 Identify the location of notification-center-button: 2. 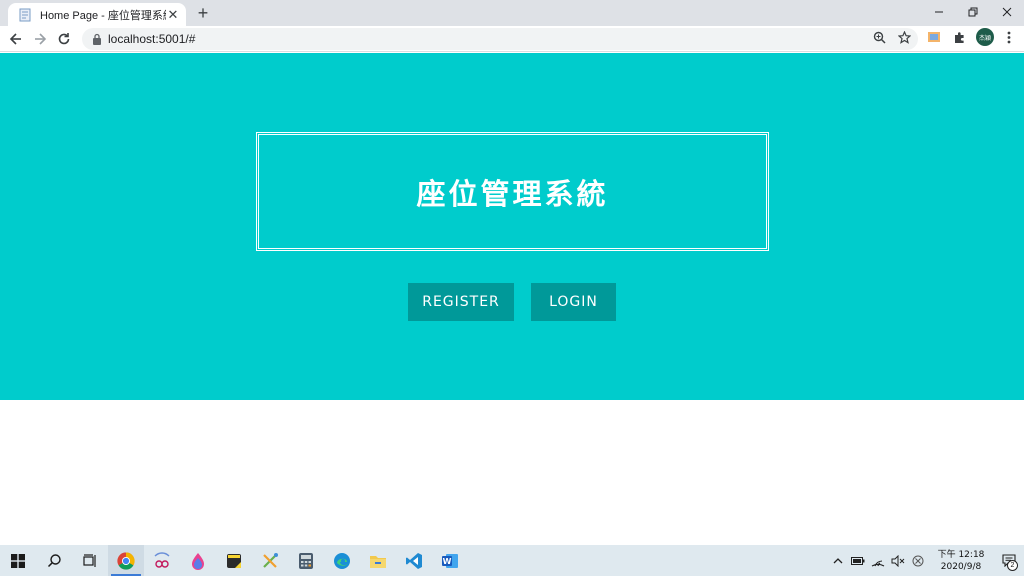
(1009, 560).